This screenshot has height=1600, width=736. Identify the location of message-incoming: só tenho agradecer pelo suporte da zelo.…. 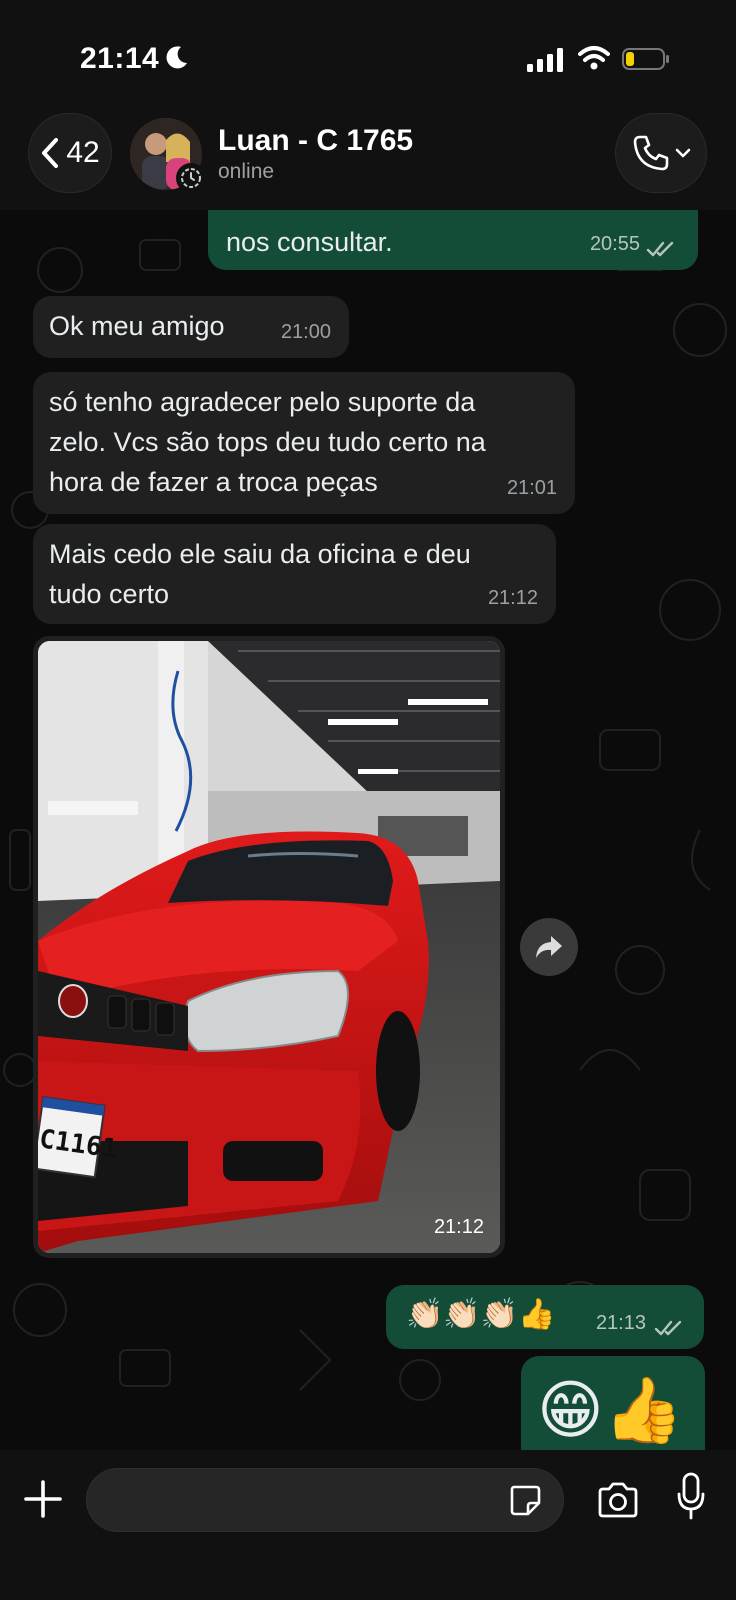
(304, 443).